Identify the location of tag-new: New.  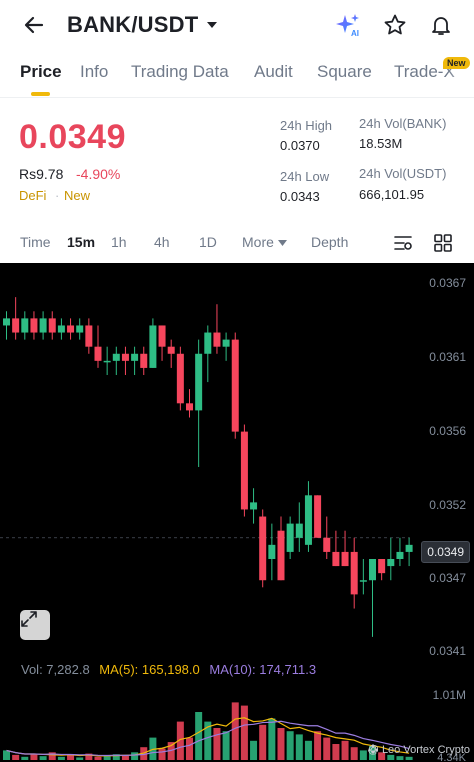
(77, 195).